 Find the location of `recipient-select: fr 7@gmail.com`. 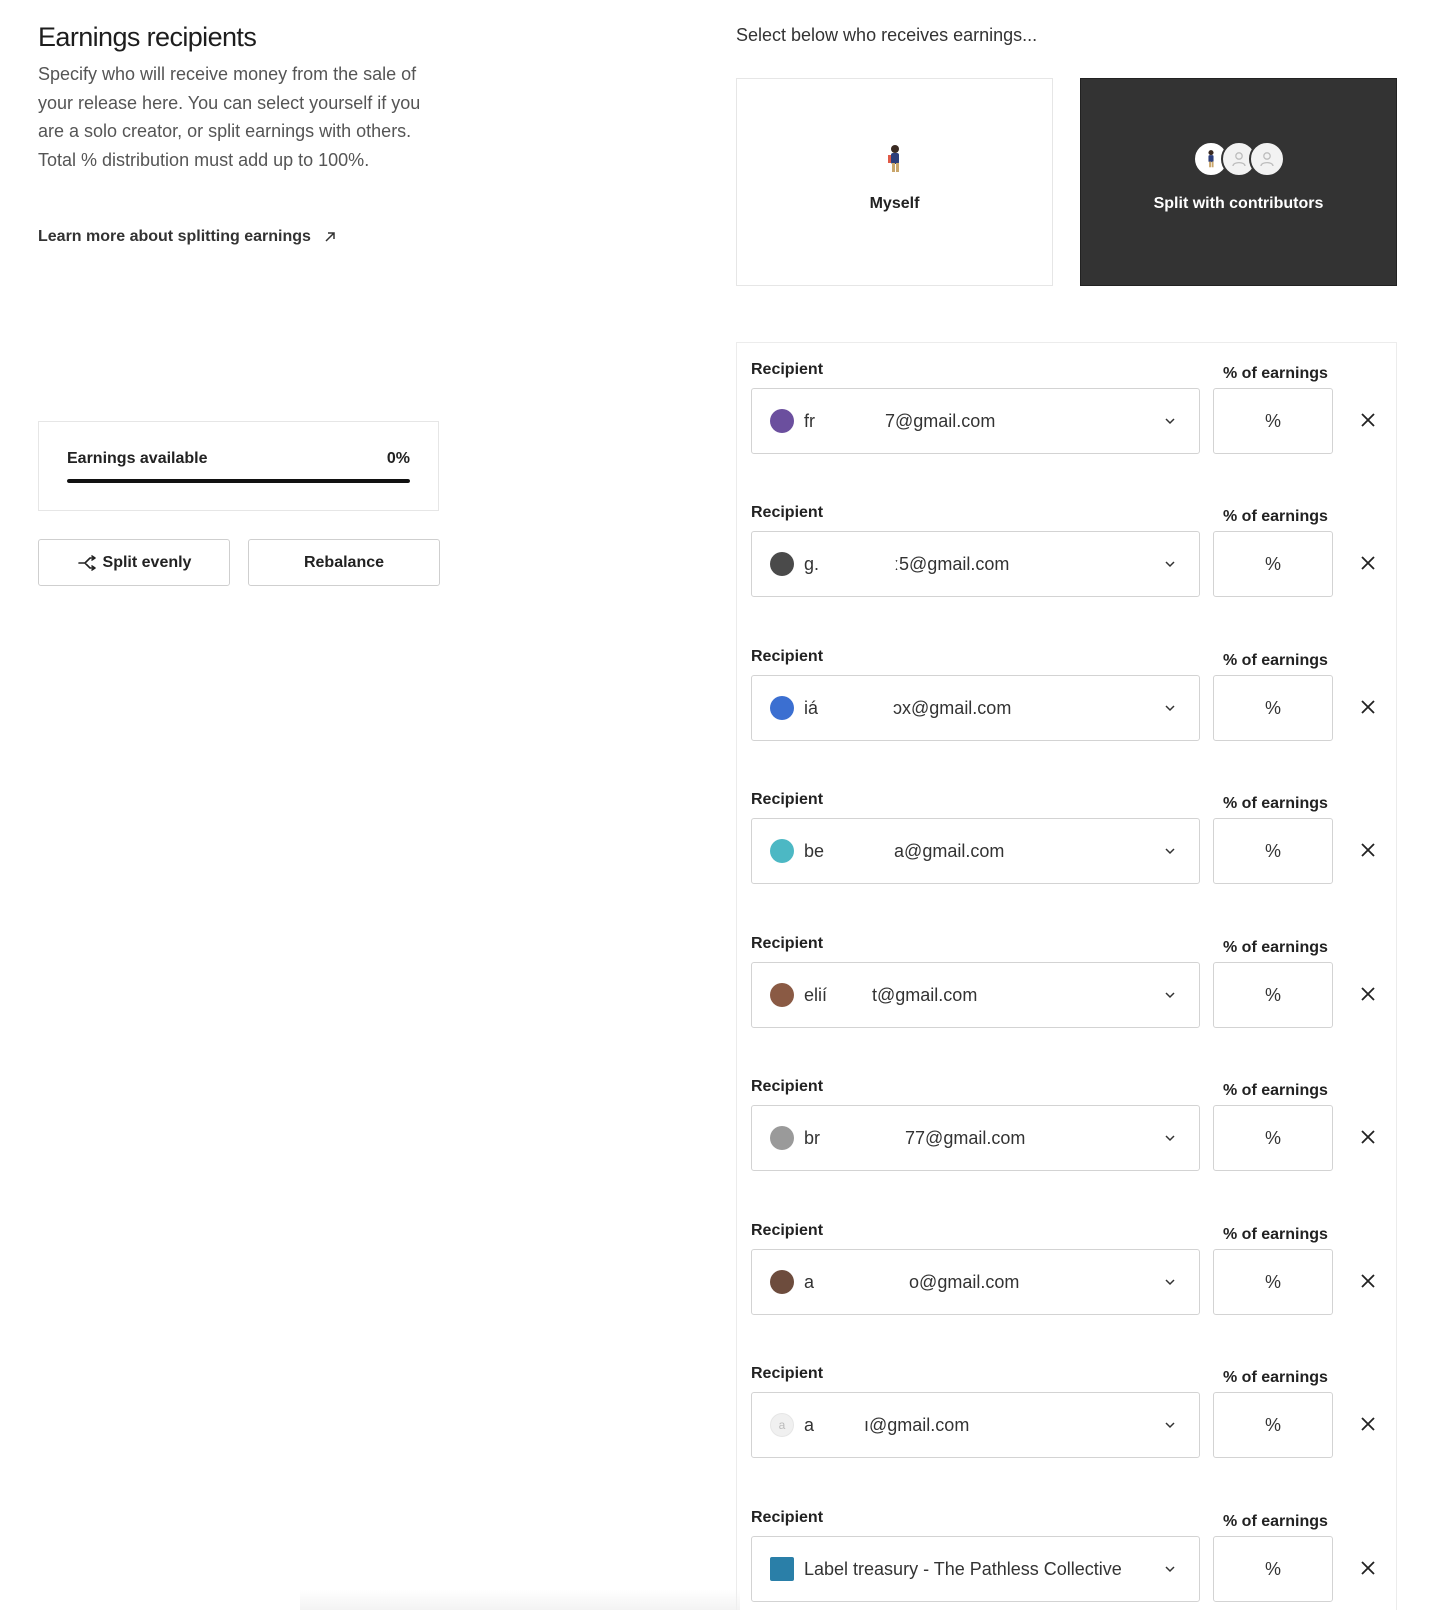

recipient-select: fr 7@gmail.com is located at coordinates (975, 421).